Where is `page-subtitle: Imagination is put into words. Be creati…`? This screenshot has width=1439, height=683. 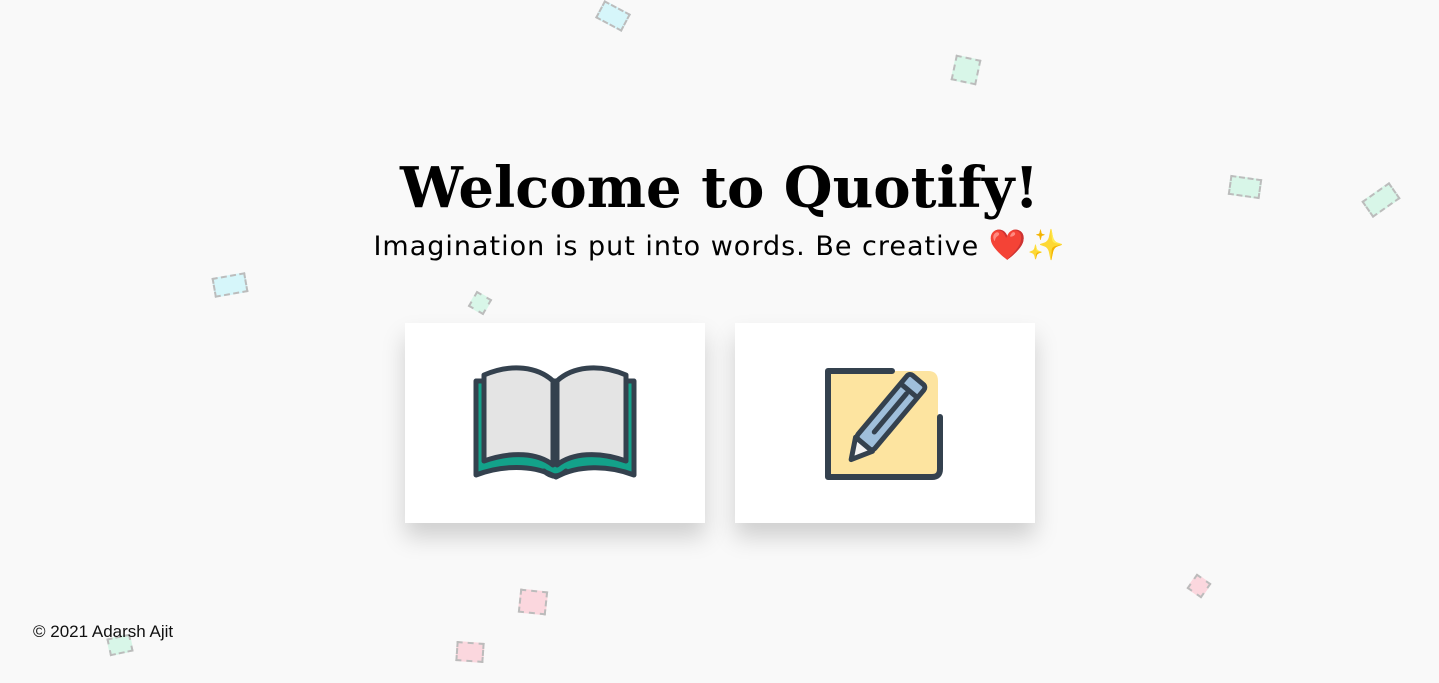 page-subtitle: Imagination is put into words. Be creati… is located at coordinates (719, 246).